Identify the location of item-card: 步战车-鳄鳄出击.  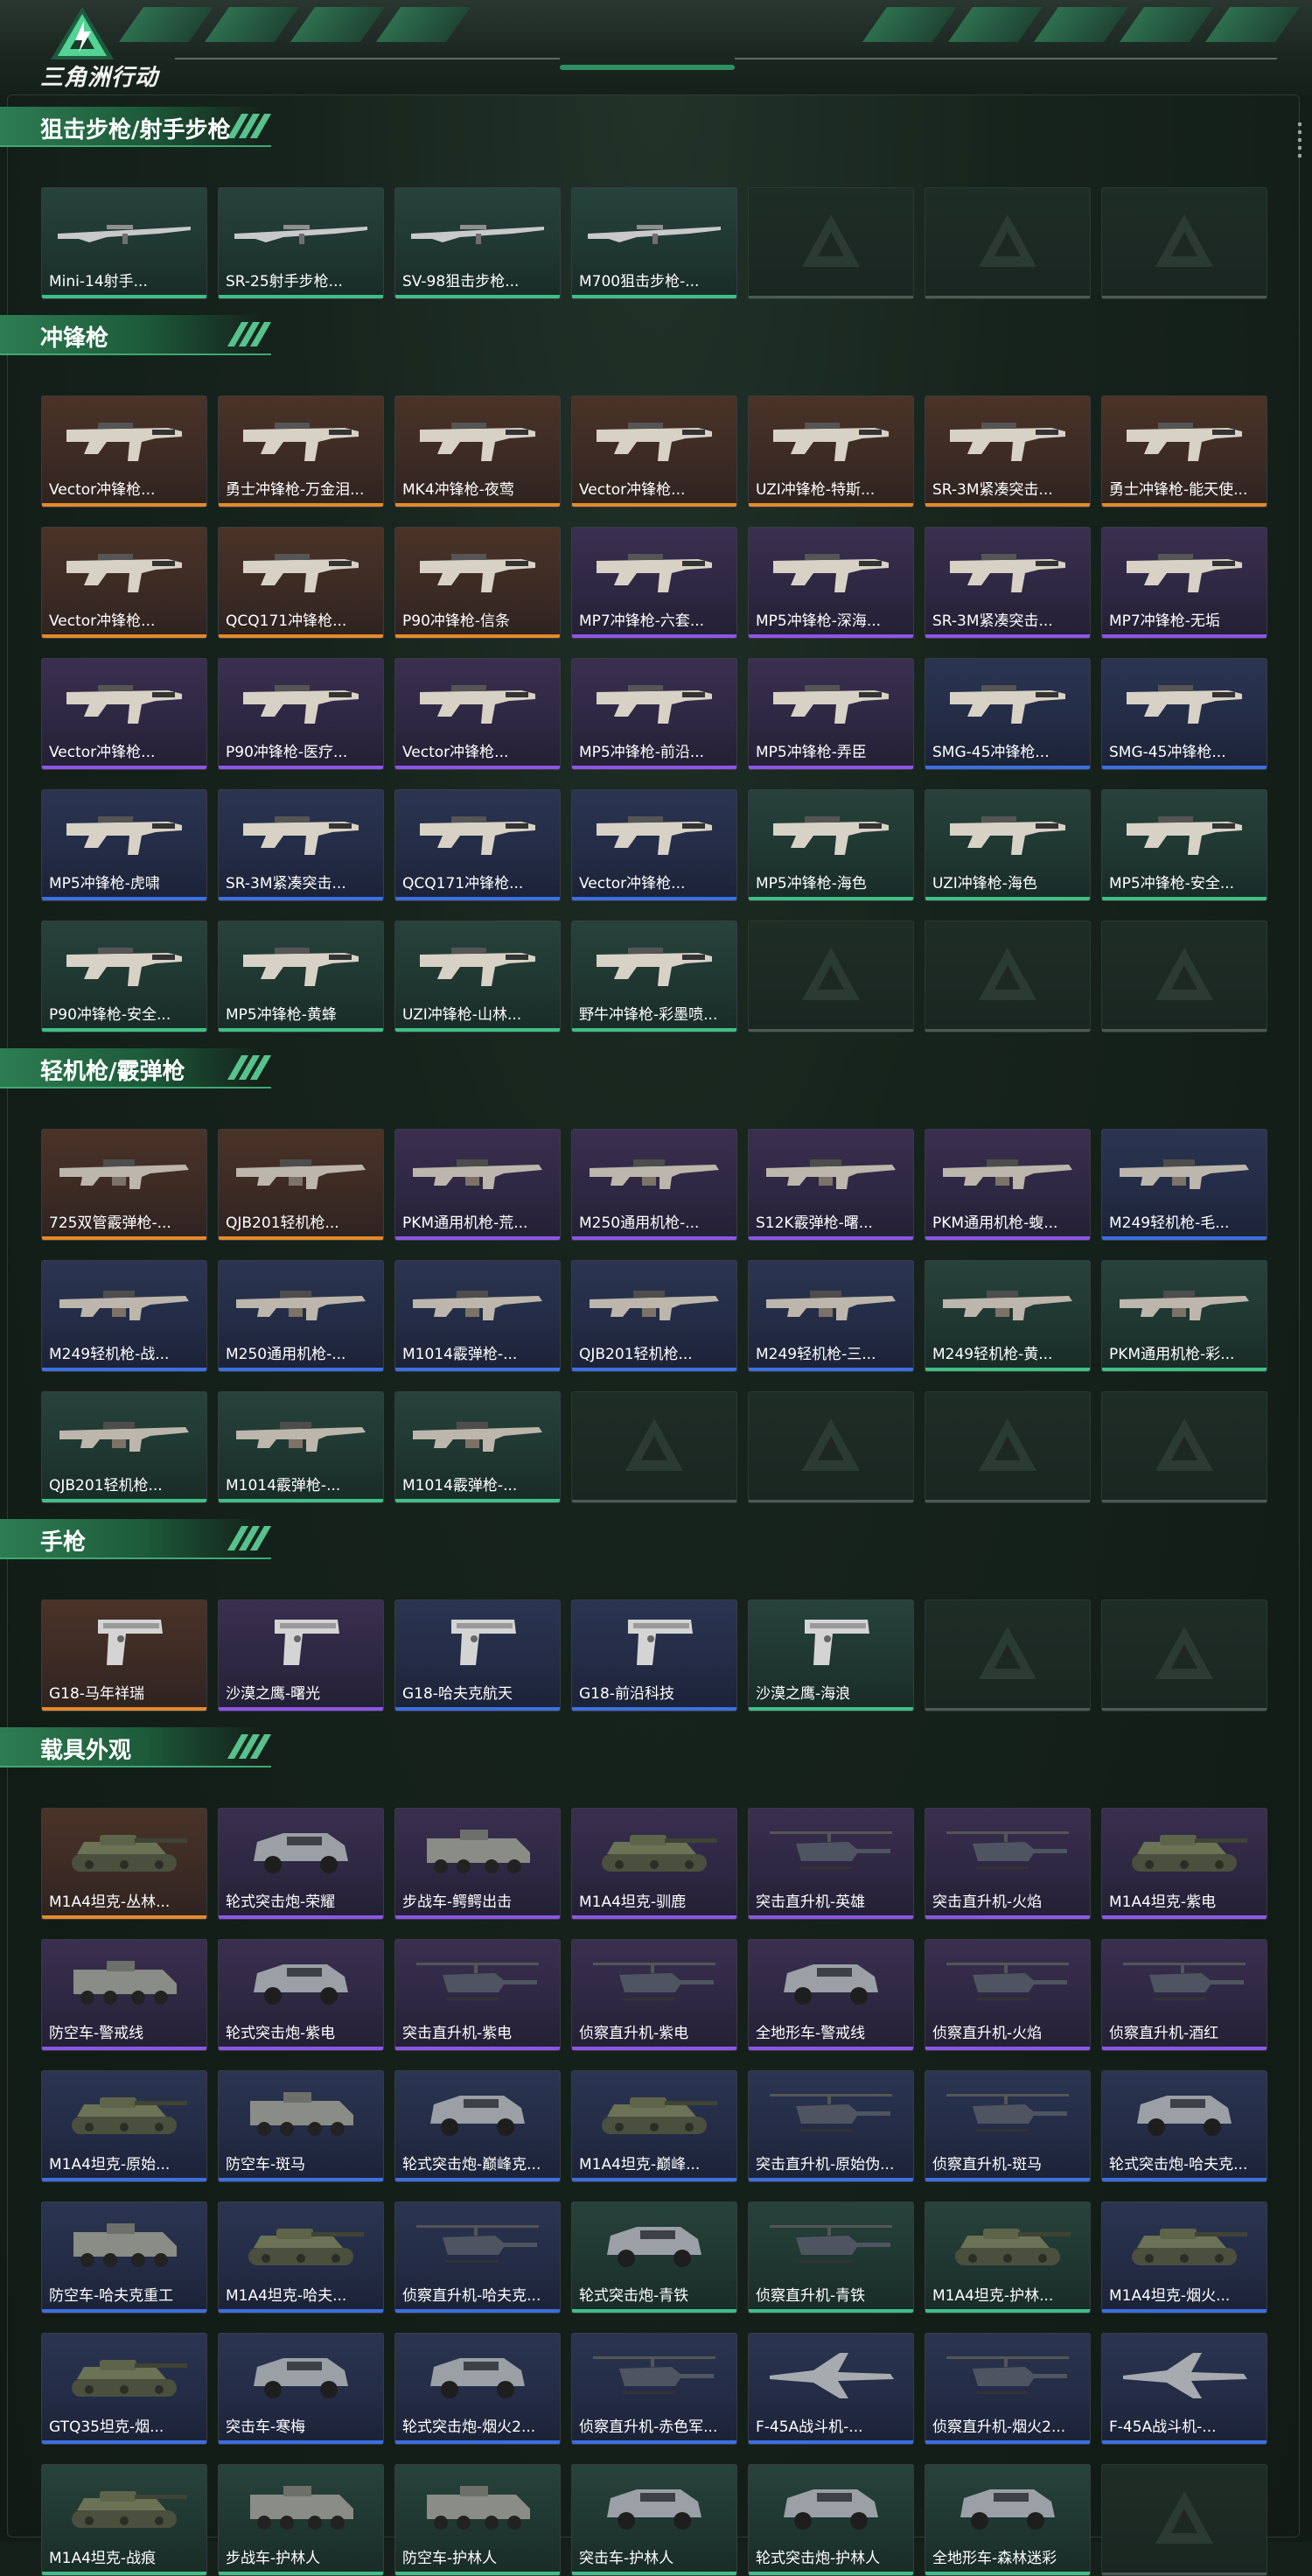
(478, 1864).